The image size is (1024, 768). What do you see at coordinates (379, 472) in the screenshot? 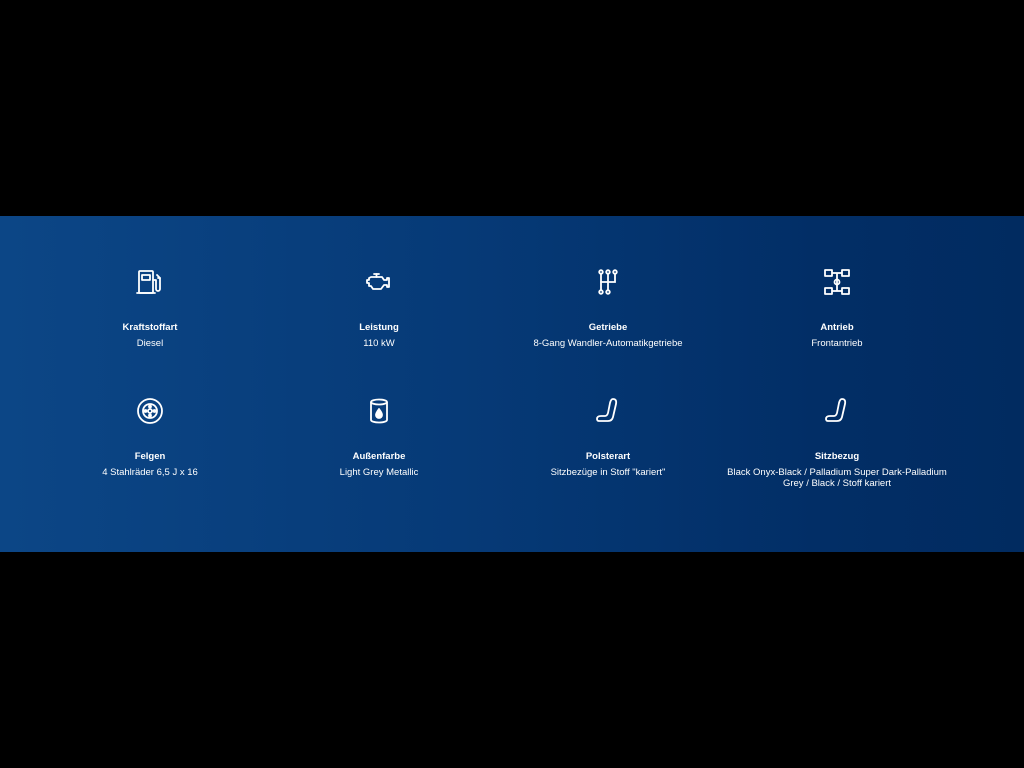
I see `spec-value: Light Grey Metallic` at bounding box center [379, 472].